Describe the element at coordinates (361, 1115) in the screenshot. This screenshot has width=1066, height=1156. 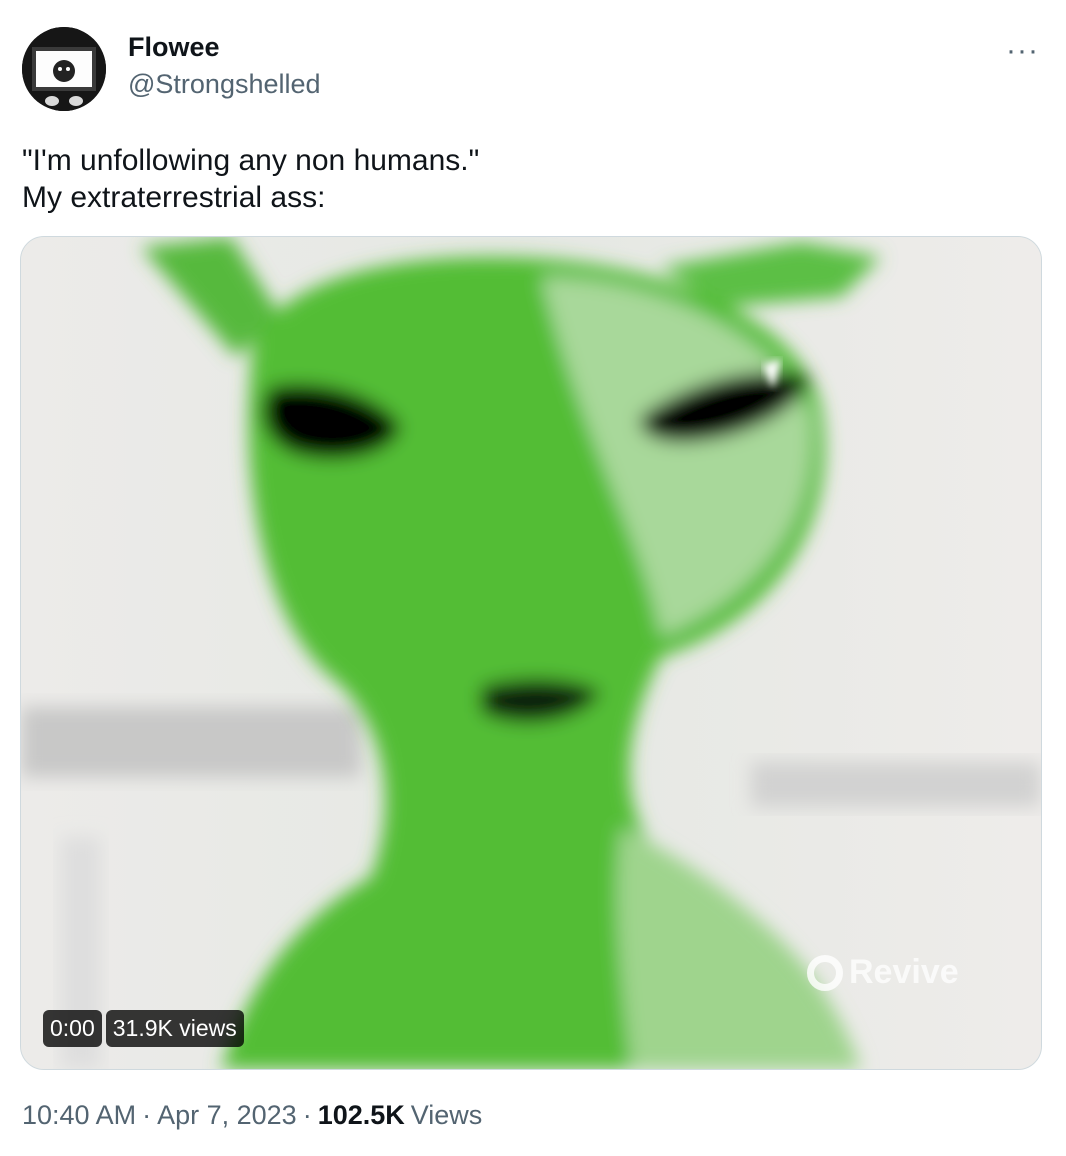
I see `views-count: 102.5K` at that location.